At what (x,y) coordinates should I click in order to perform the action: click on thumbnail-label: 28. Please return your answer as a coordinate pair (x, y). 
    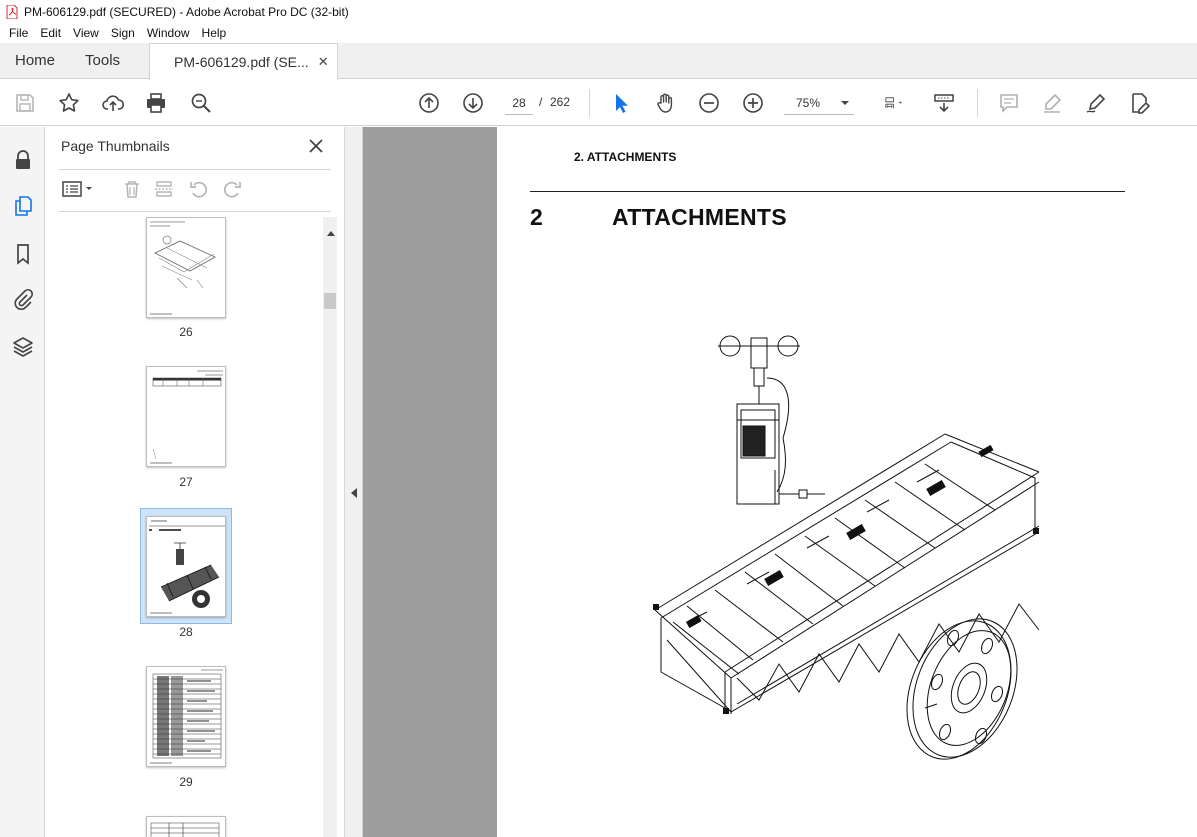
    Looking at the image, I should click on (186, 632).